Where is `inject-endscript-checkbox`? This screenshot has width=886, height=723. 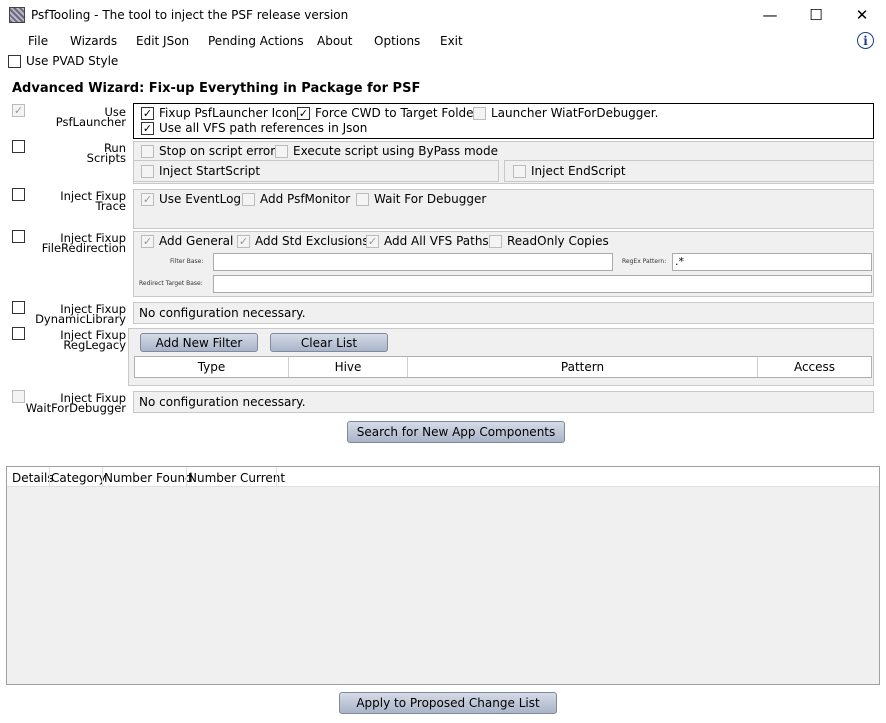
inject-endscript-checkbox is located at coordinates (519, 171).